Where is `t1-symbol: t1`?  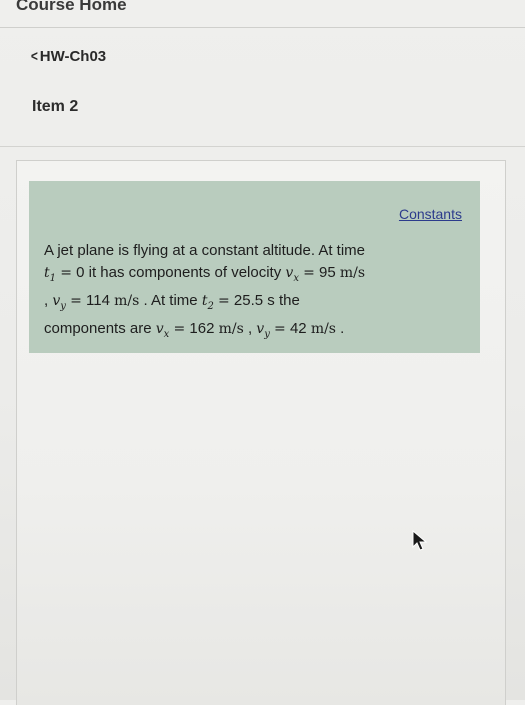 t1-symbol: t1 is located at coordinates (50, 274).